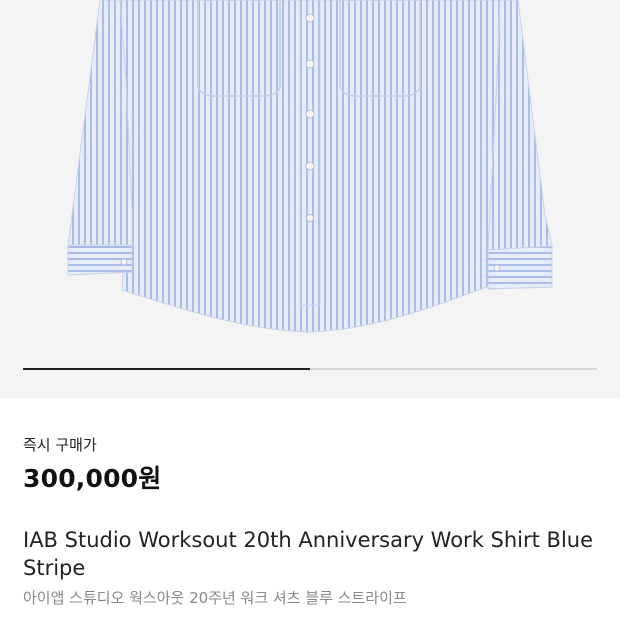 The width and height of the screenshot is (620, 620). What do you see at coordinates (60, 445) in the screenshot?
I see `price-label: 즉시 구매가` at bounding box center [60, 445].